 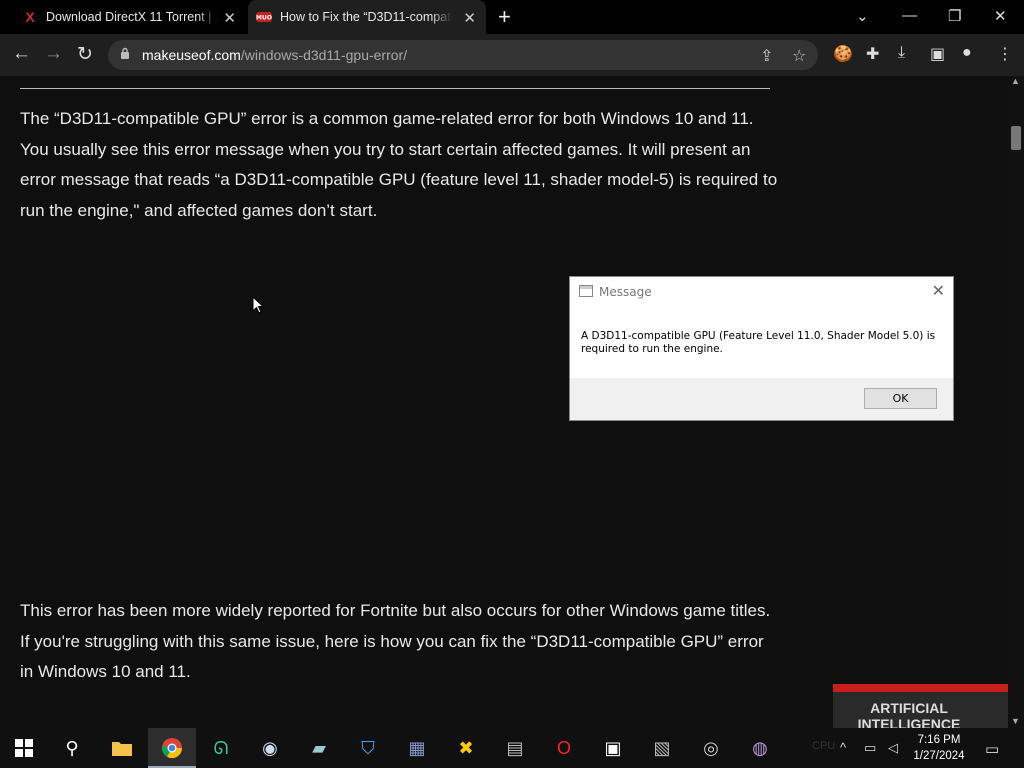 I want to click on tray-overflow-chevron-icon: ^, so click(x=843, y=747).